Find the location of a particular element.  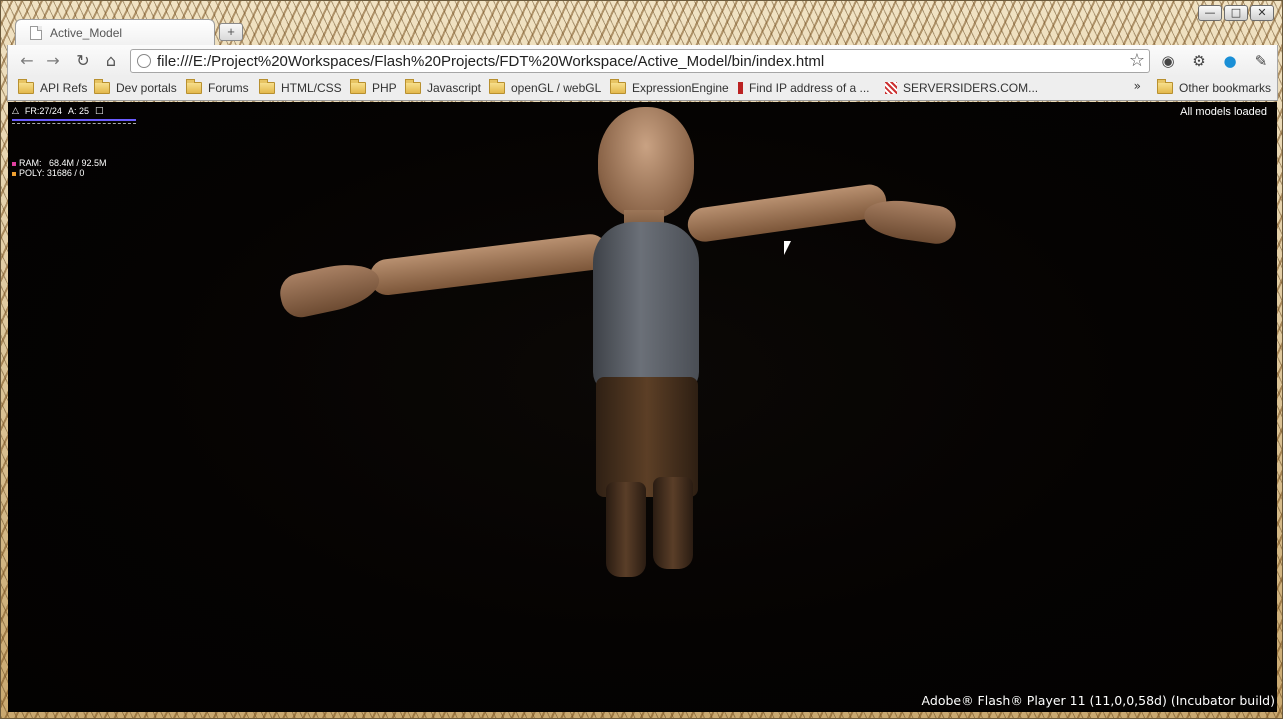

character-head is located at coordinates (646, 163).